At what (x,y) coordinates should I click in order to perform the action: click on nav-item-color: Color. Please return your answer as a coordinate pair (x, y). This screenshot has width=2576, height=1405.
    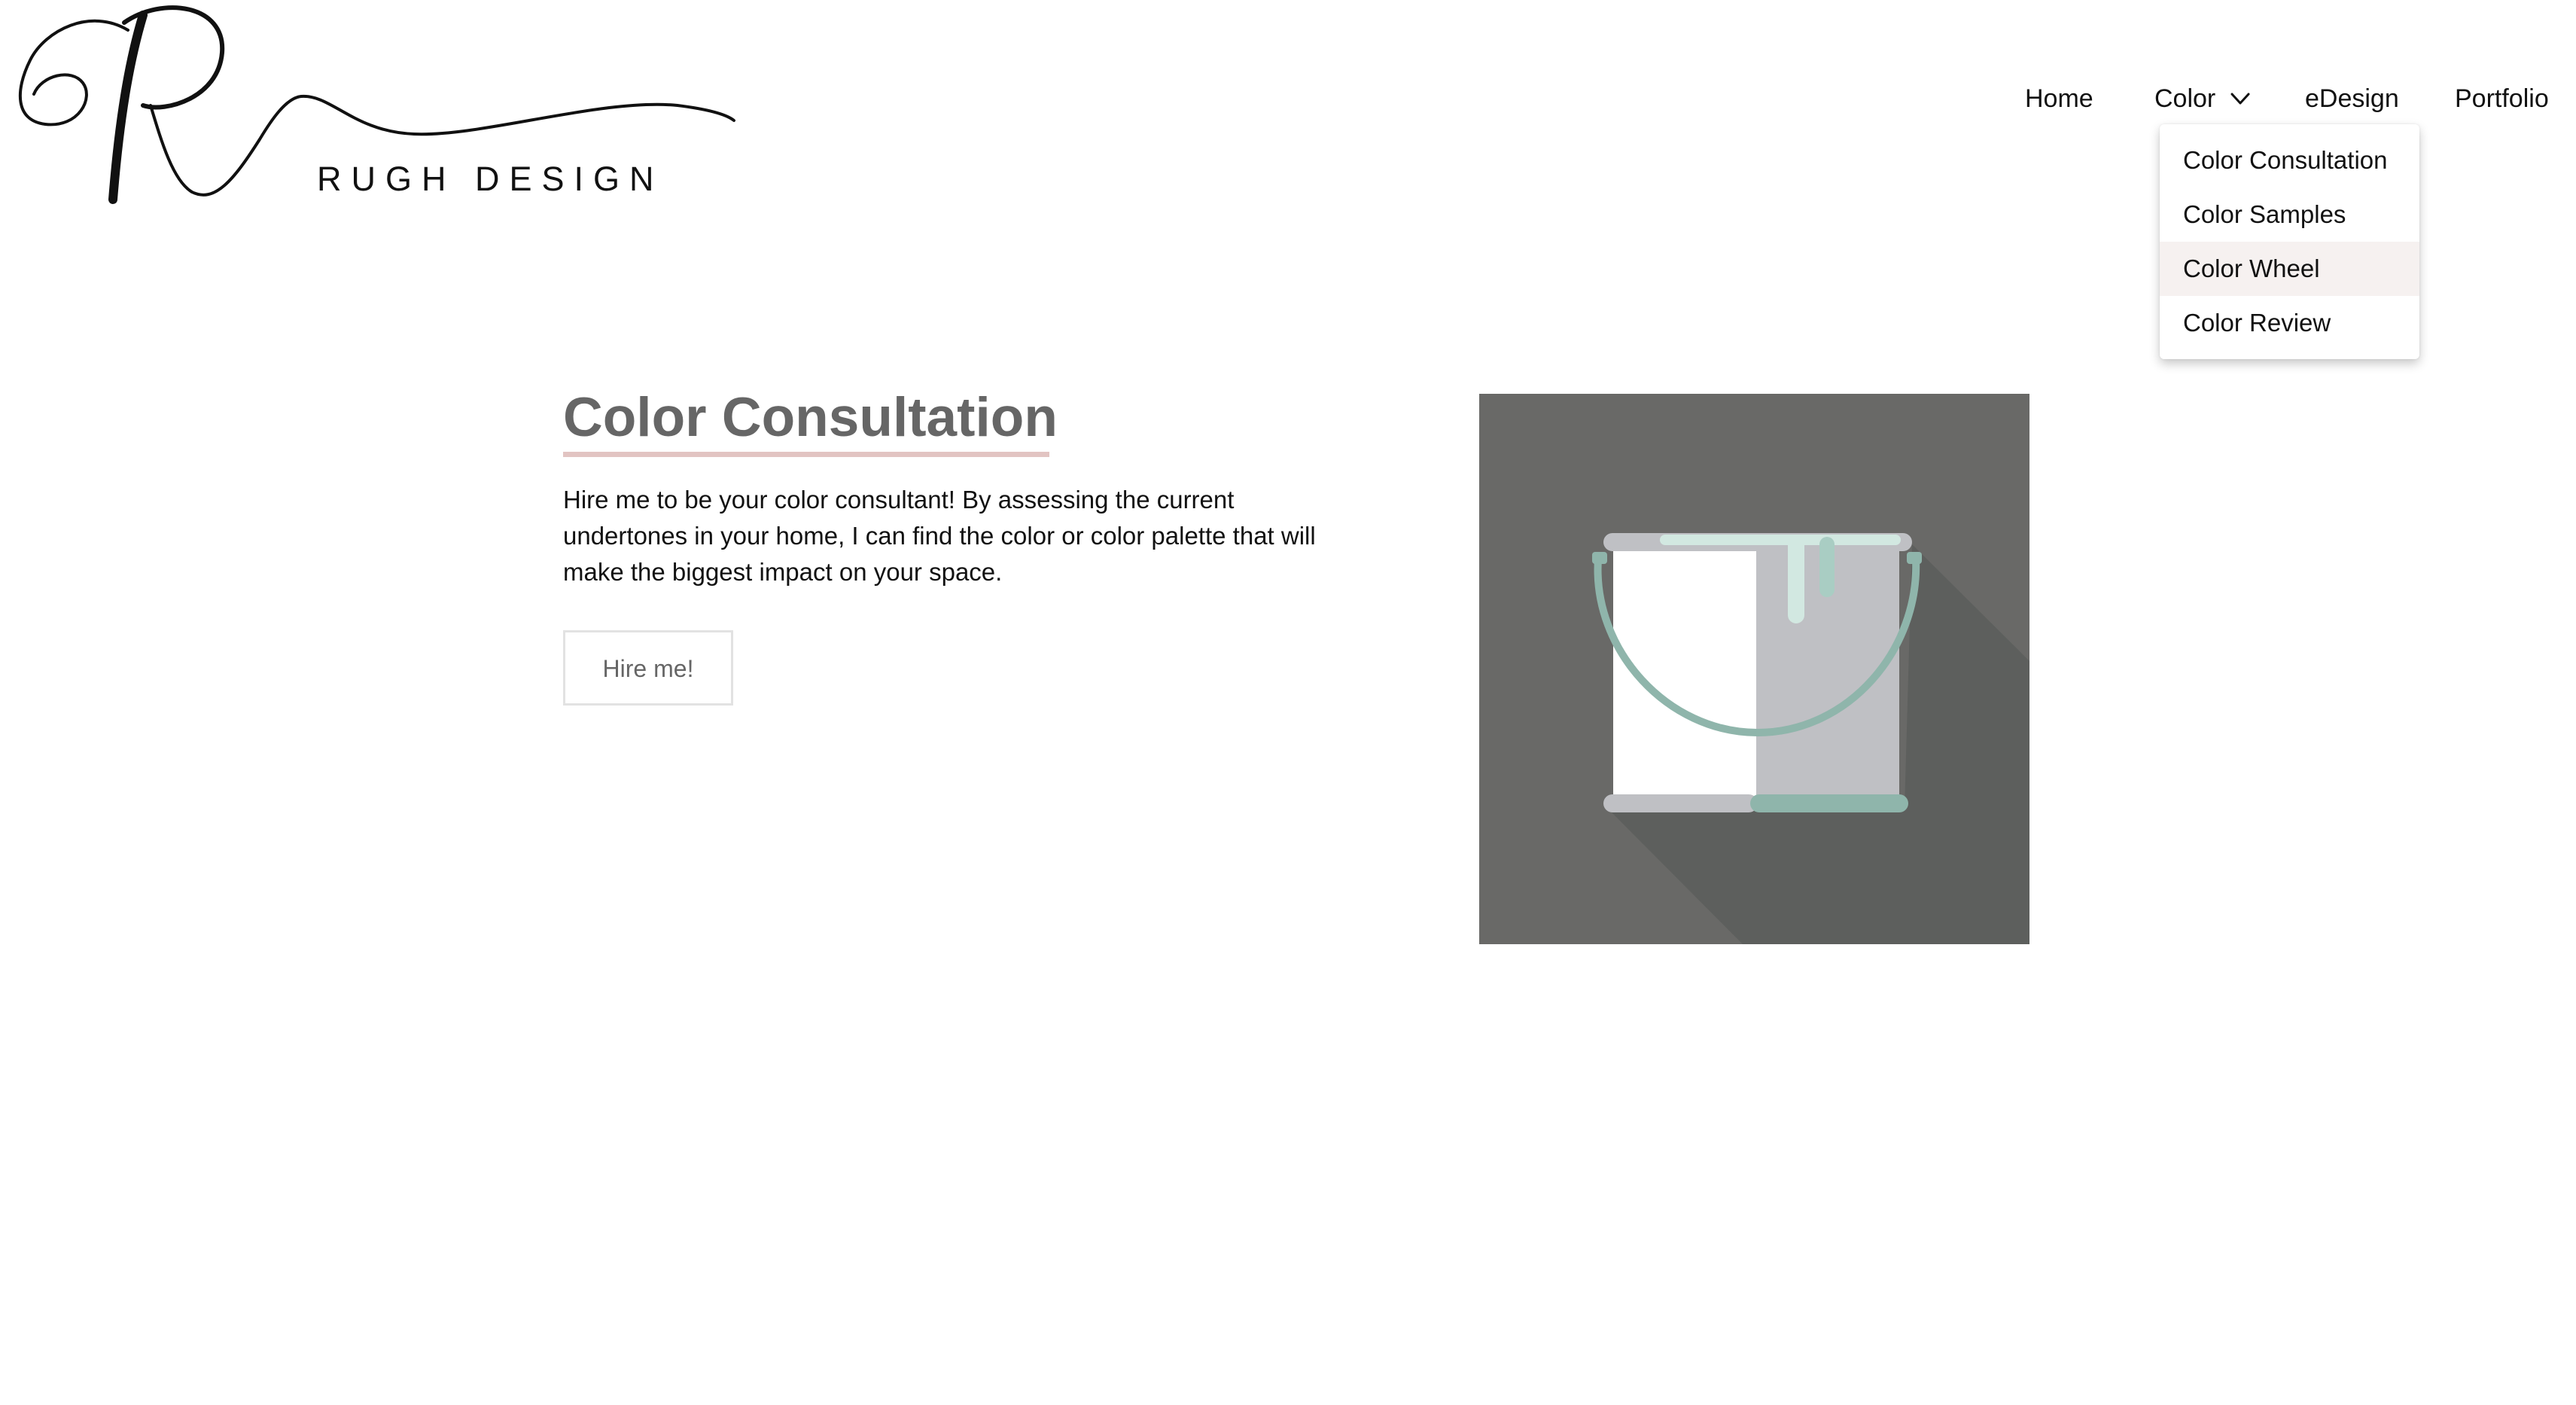
    Looking at the image, I should click on (2202, 99).